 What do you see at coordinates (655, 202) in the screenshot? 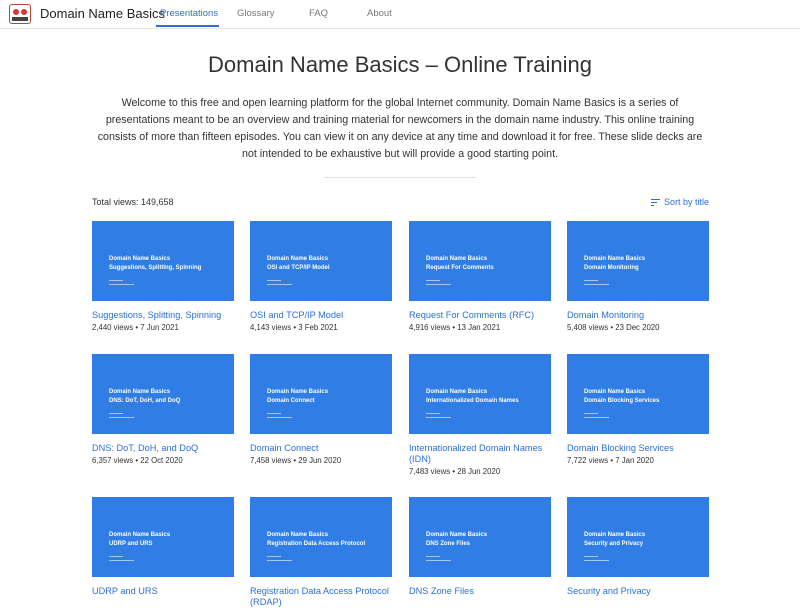
I see `sort-icon` at bounding box center [655, 202].